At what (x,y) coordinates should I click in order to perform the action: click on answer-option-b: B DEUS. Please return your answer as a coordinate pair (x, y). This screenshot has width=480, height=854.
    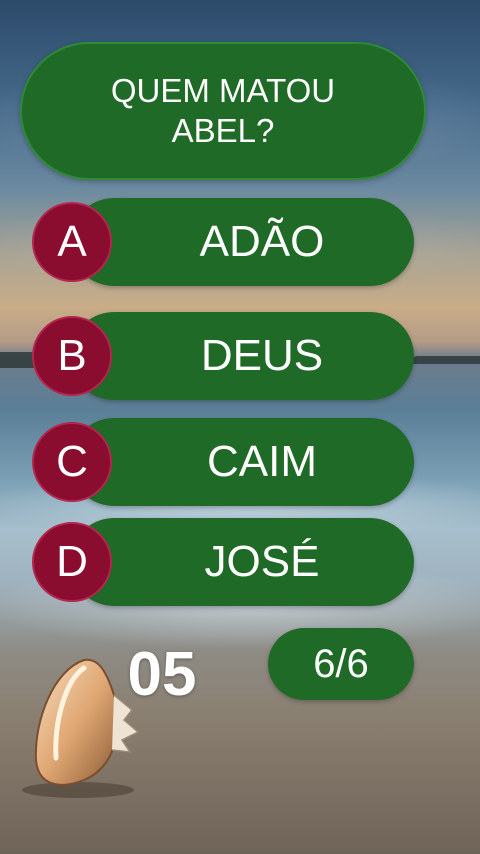
    Looking at the image, I should click on (222, 356).